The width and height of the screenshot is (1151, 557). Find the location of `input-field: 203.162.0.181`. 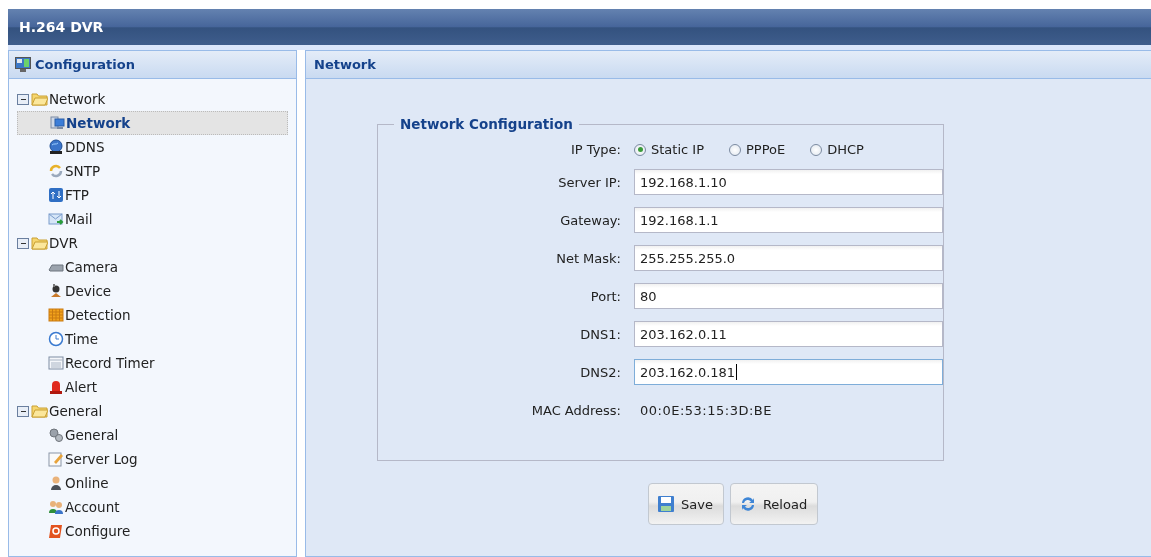

input-field: 203.162.0.181 is located at coordinates (788, 372).